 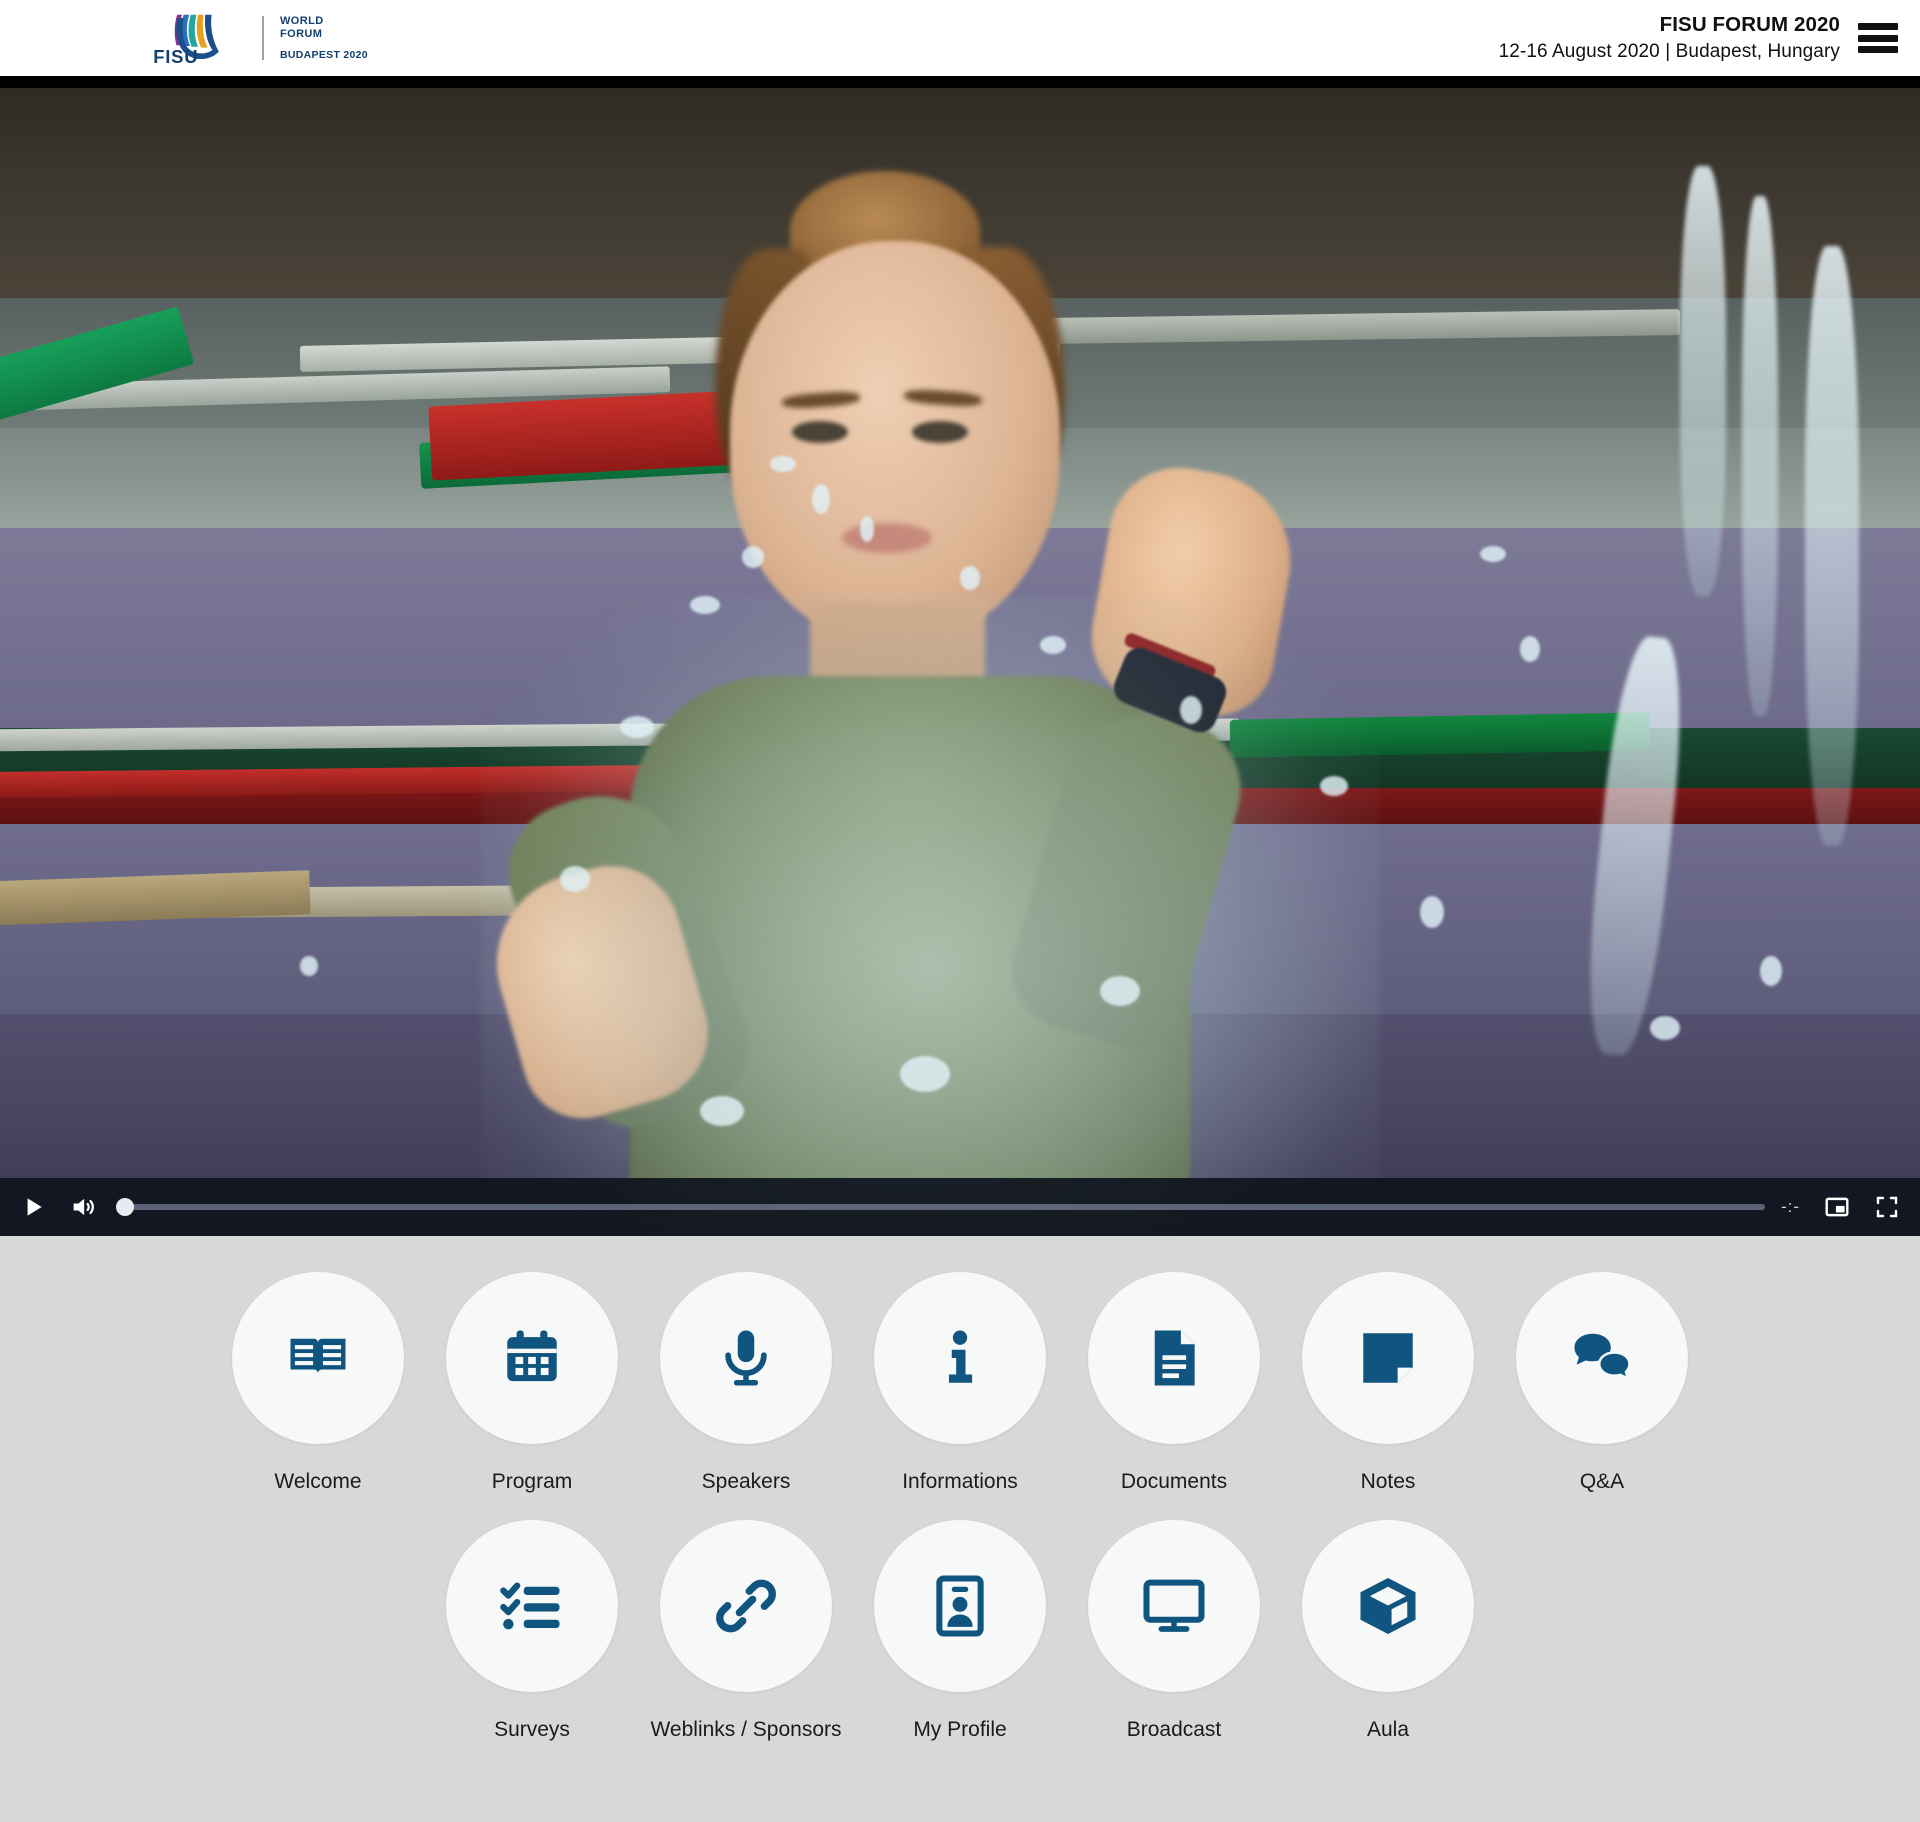 What do you see at coordinates (125, 1207) in the screenshot?
I see `progress-handle` at bounding box center [125, 1207].